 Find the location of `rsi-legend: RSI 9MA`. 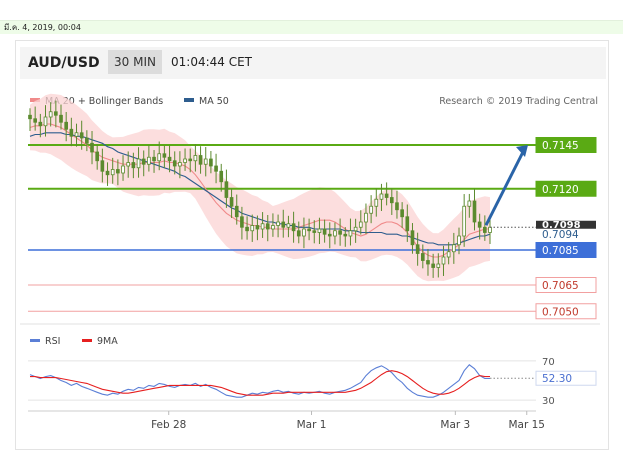

rsi-legend: RSI 9MA is located at coordinates (74, 341).